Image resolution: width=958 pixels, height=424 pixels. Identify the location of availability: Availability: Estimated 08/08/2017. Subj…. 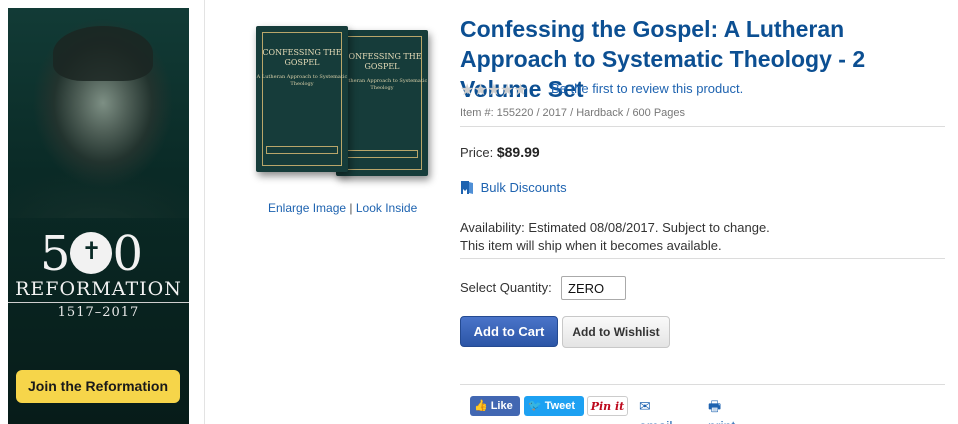
(615, 237).